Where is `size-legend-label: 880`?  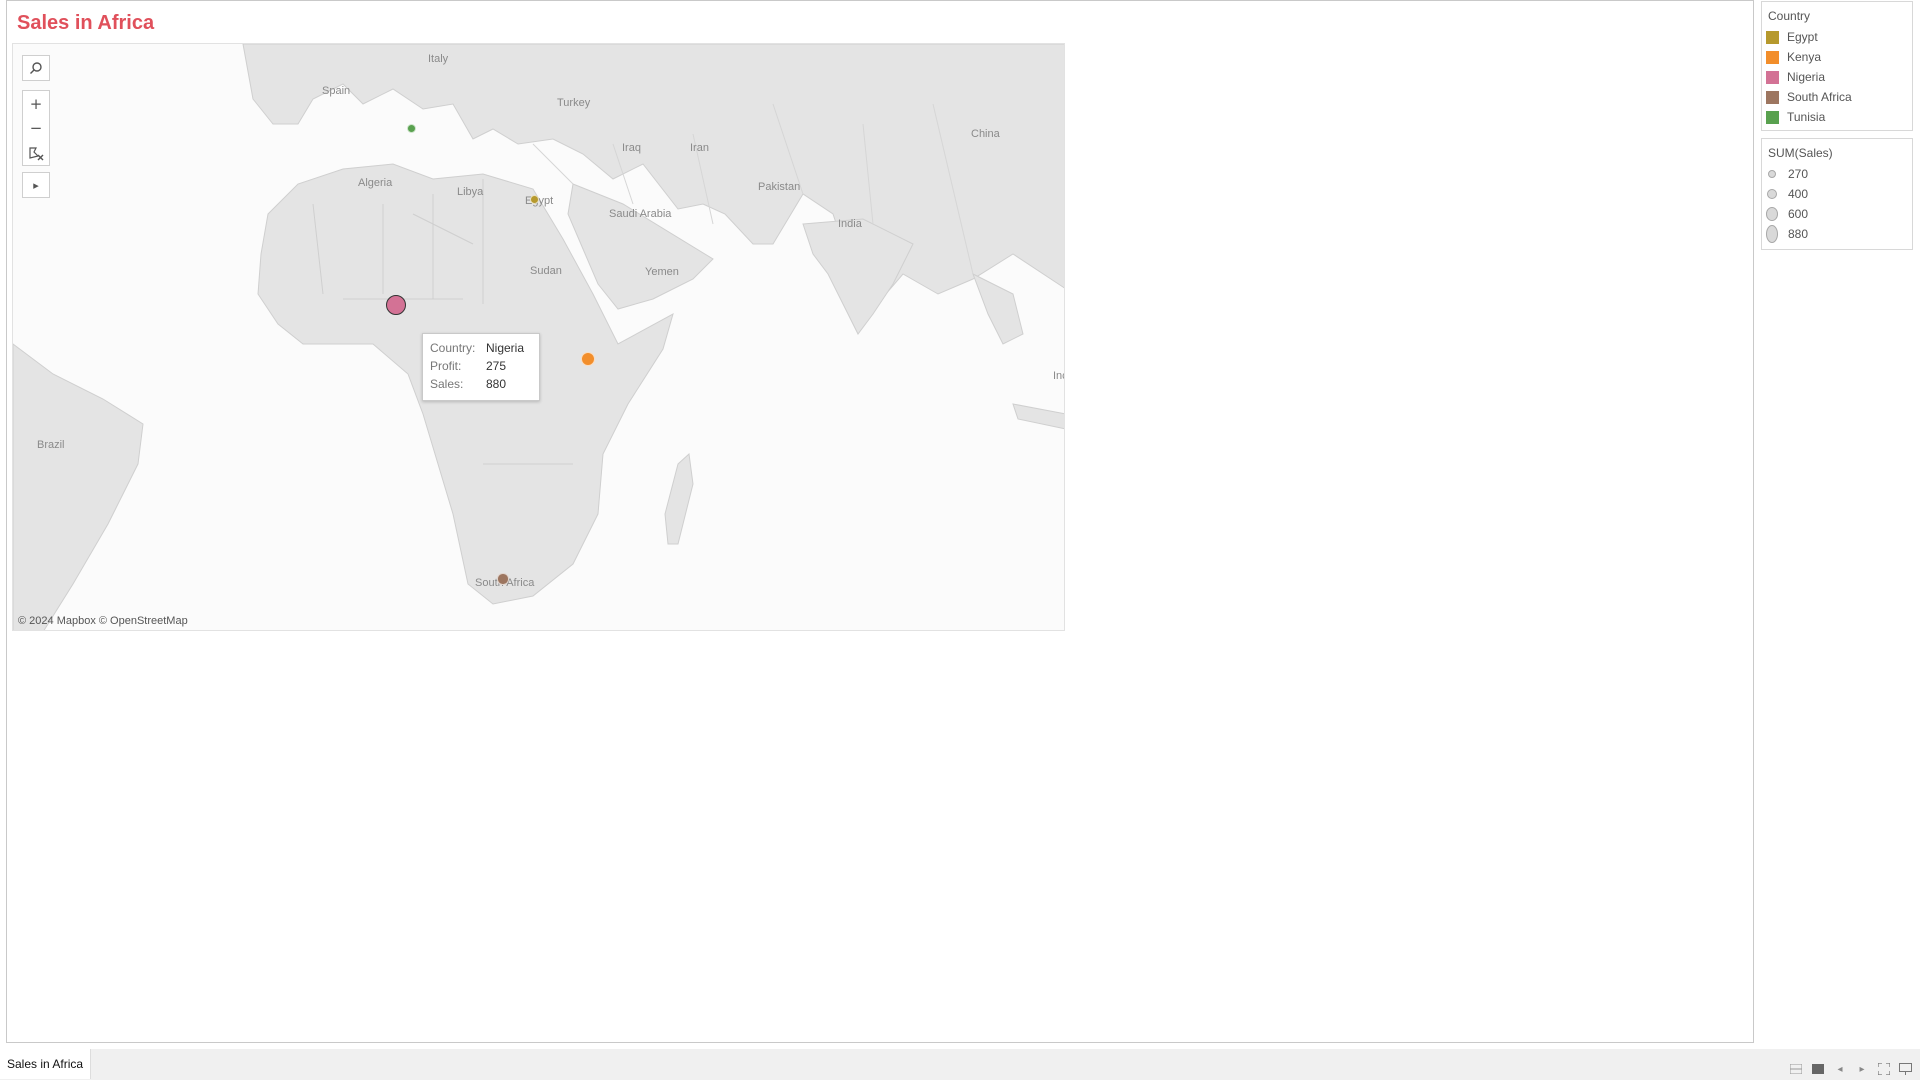 size-legend-label: 880 is located at coordinates (1798, 234).